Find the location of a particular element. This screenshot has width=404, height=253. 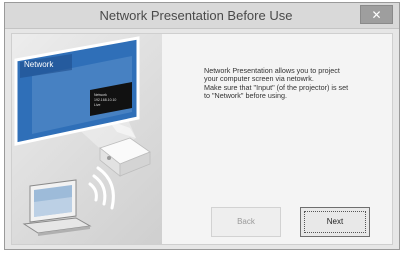

title-bar: Network Presentation Before Use ✕ is located at coordinates (202, 16).